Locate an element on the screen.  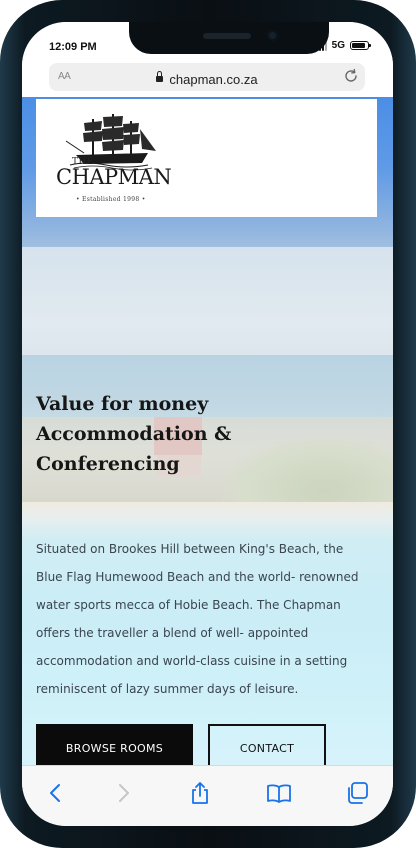
forward-button is located at coordinates (124, 793).